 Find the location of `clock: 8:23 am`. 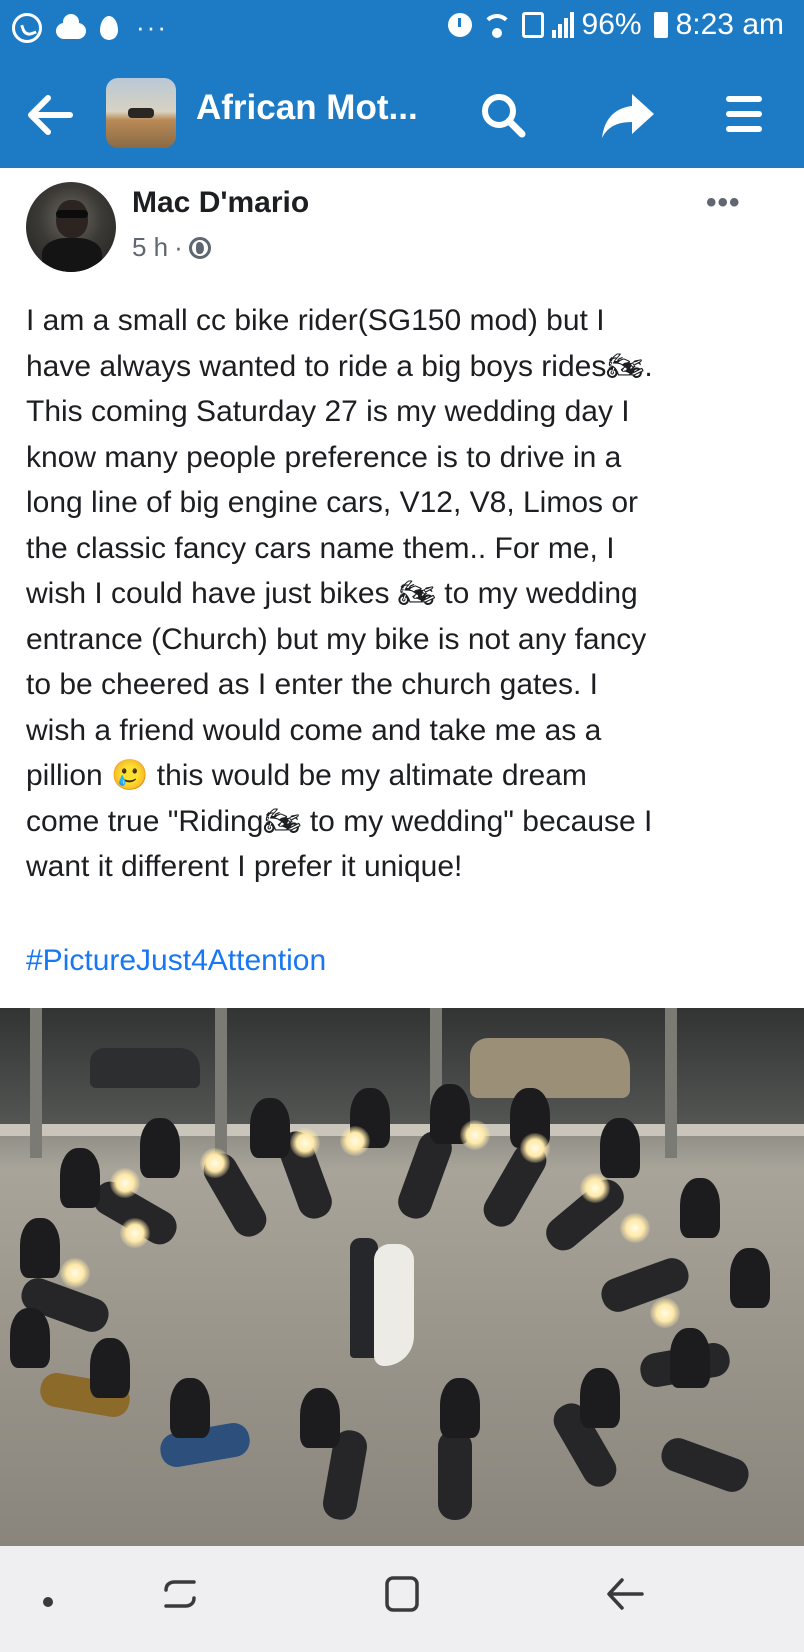

clock: 8:23 am is located at coordinates (729, 24).